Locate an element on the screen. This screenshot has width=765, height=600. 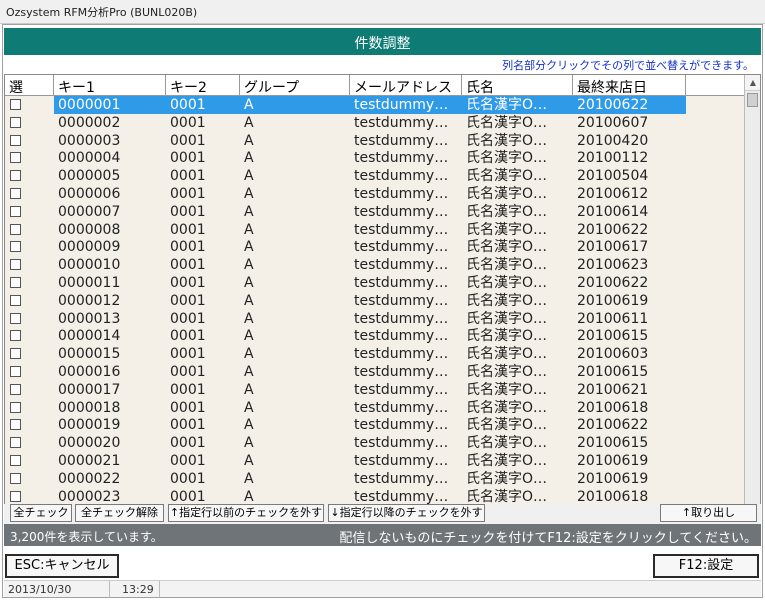
cell-last-visit: 20100615 is located at coordinates (613, 336).